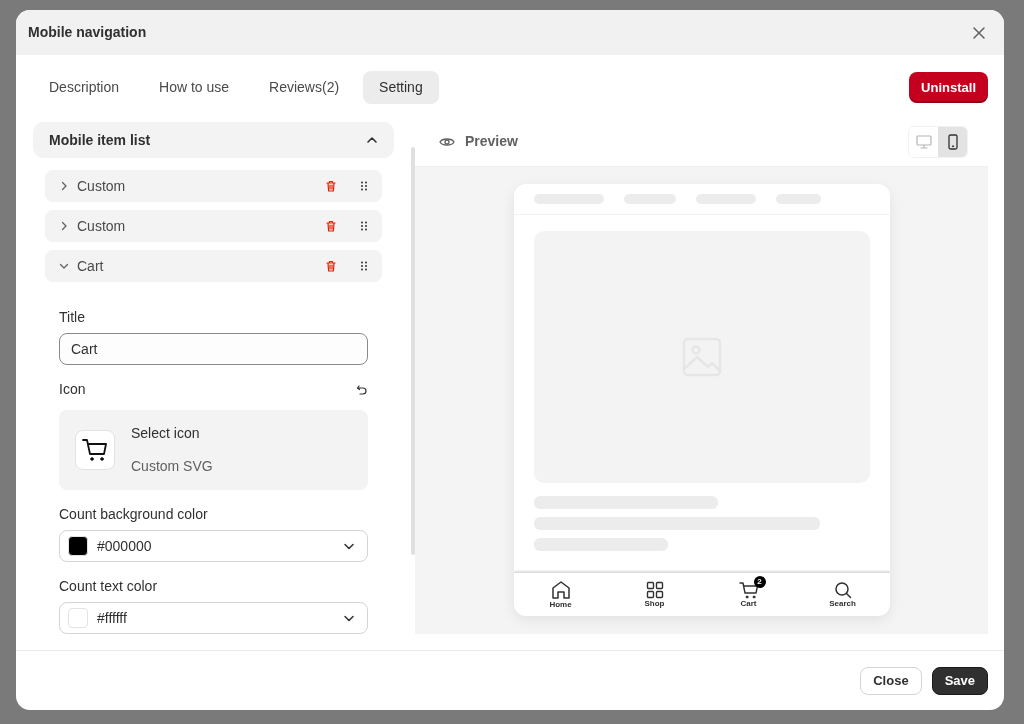 This screenshot has height=724, width=1024. Describe the element at coordinates (213, 450) in the screenshot. I see `icon-selector: Select icon Custom SVG` at that location.